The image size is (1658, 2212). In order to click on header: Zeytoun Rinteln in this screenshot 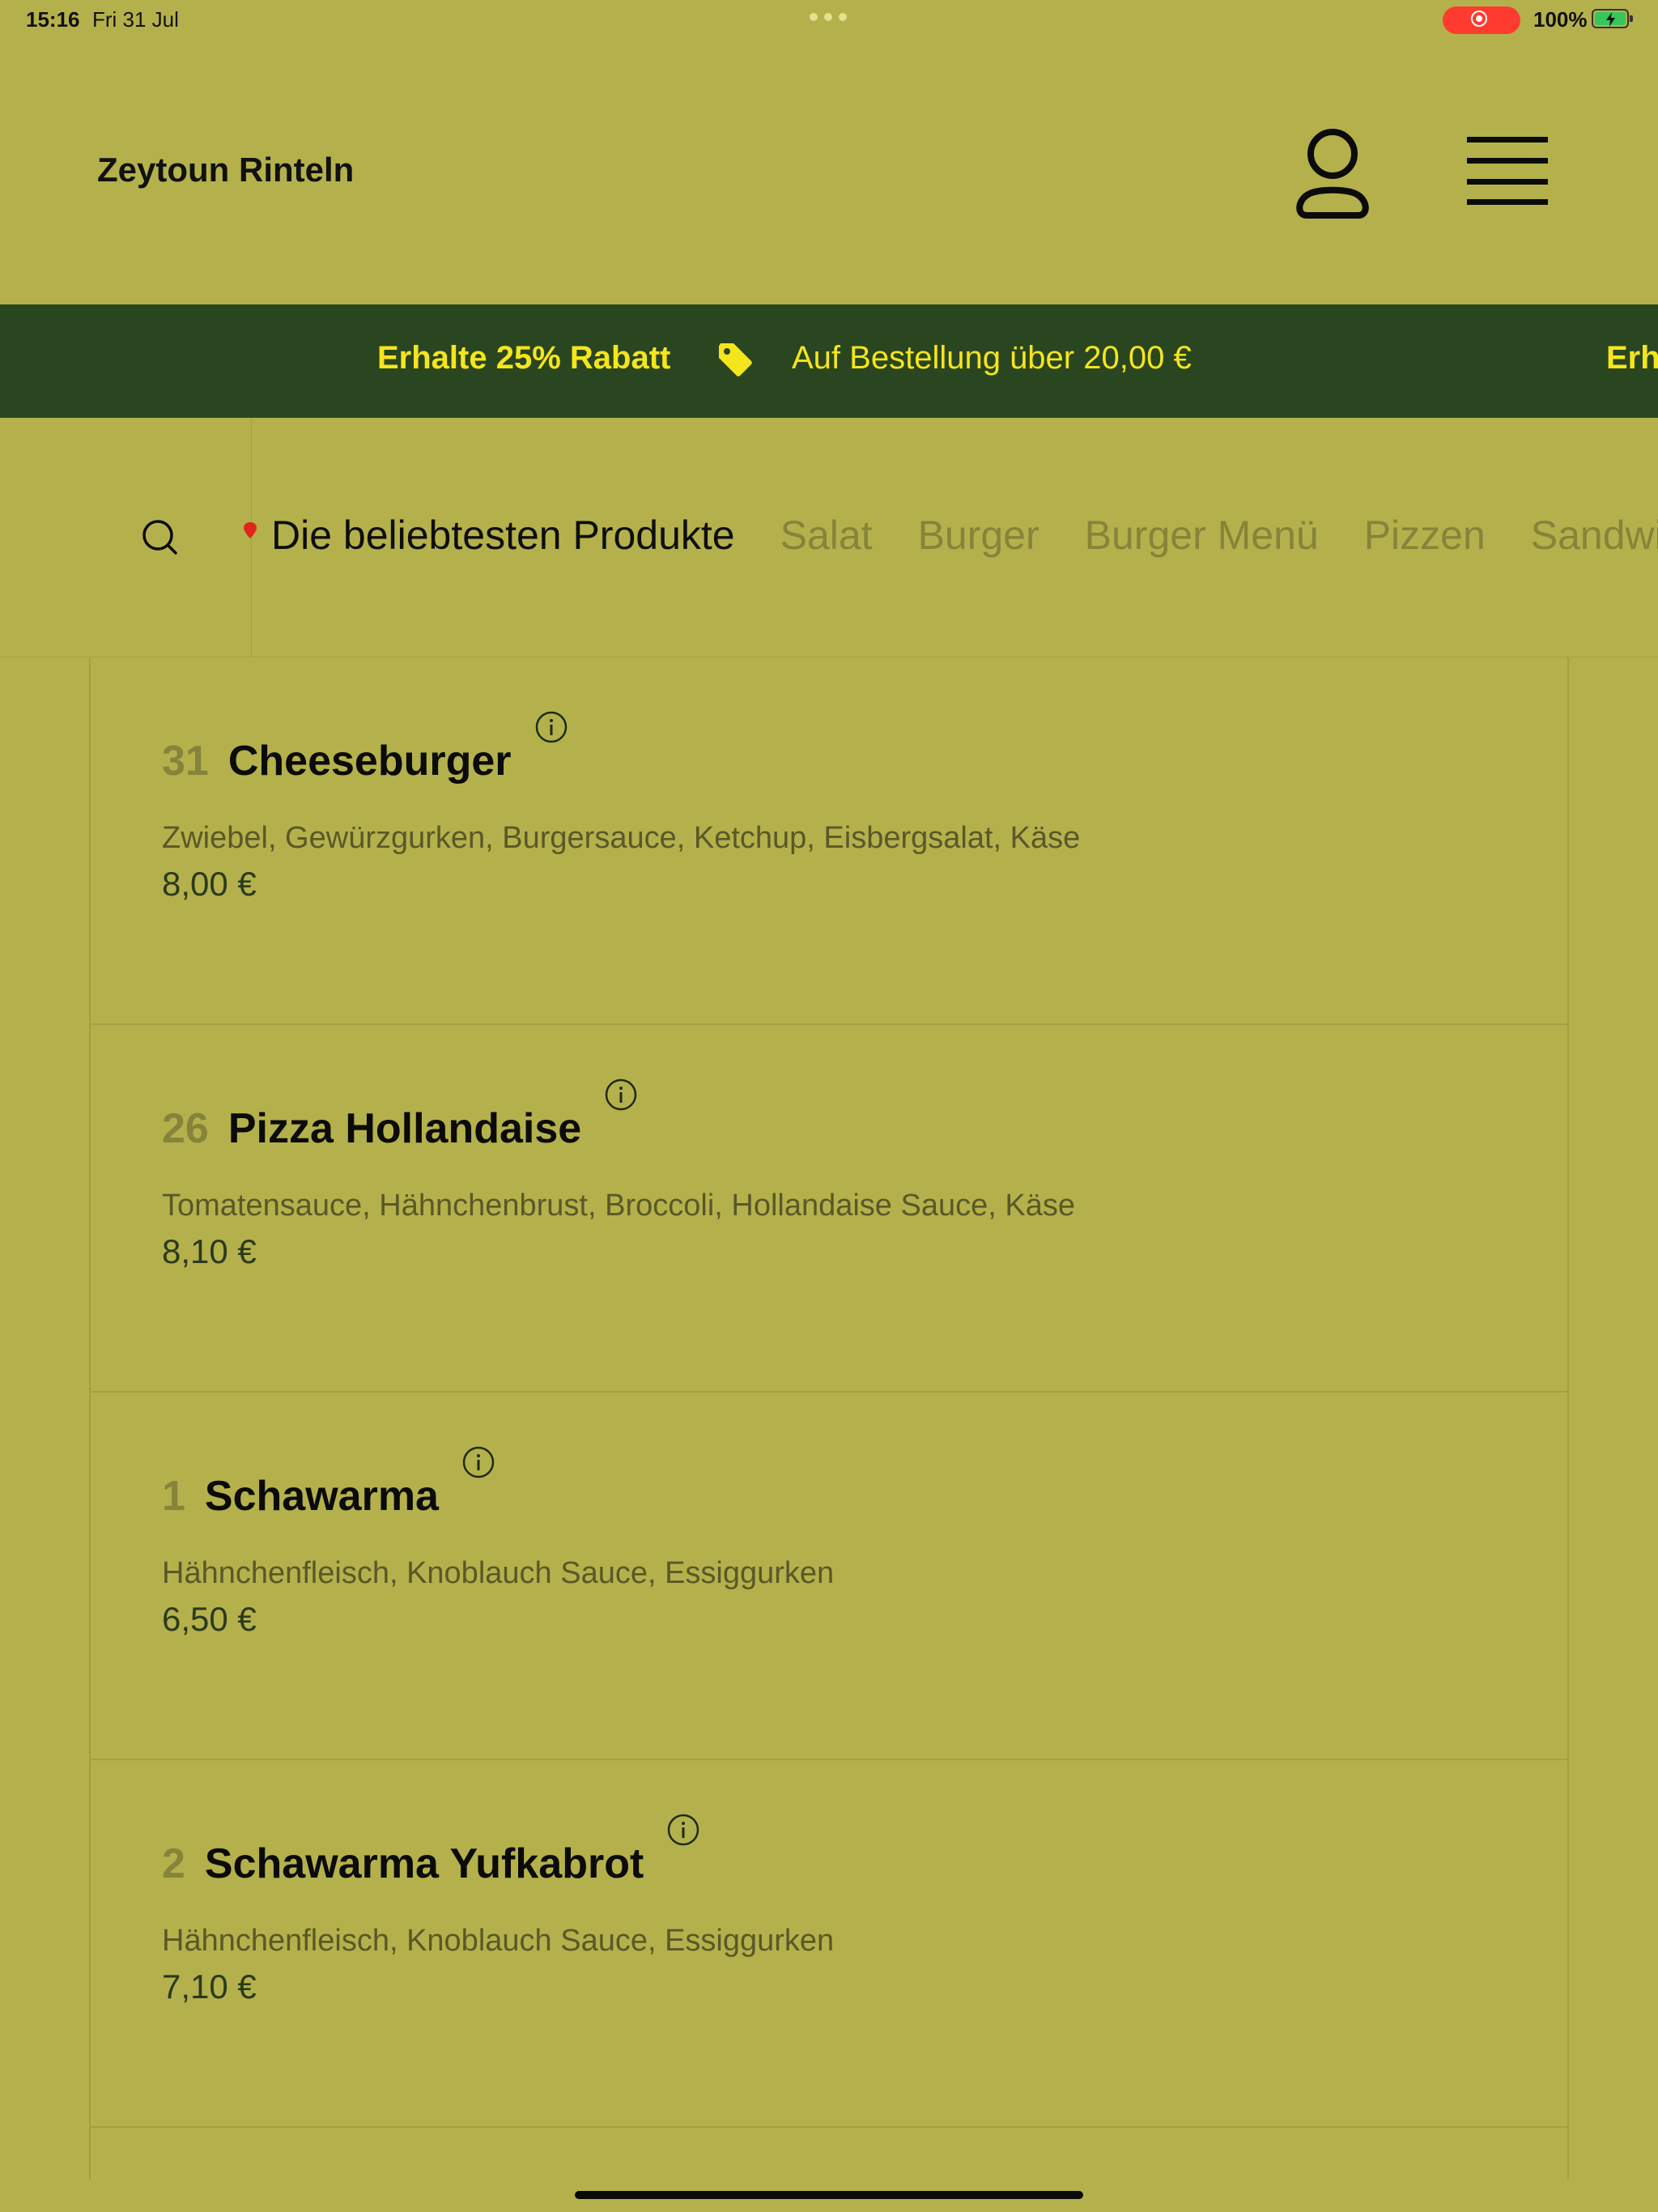, I will do `click(829, 172)`.